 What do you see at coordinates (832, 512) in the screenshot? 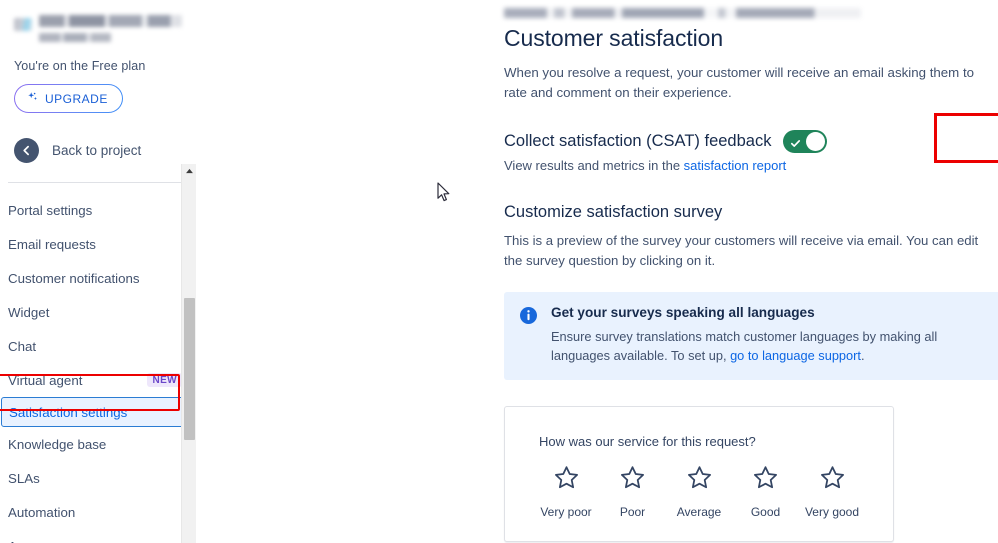
I see `rating-label: Very good` at bounding box center [832, 512].